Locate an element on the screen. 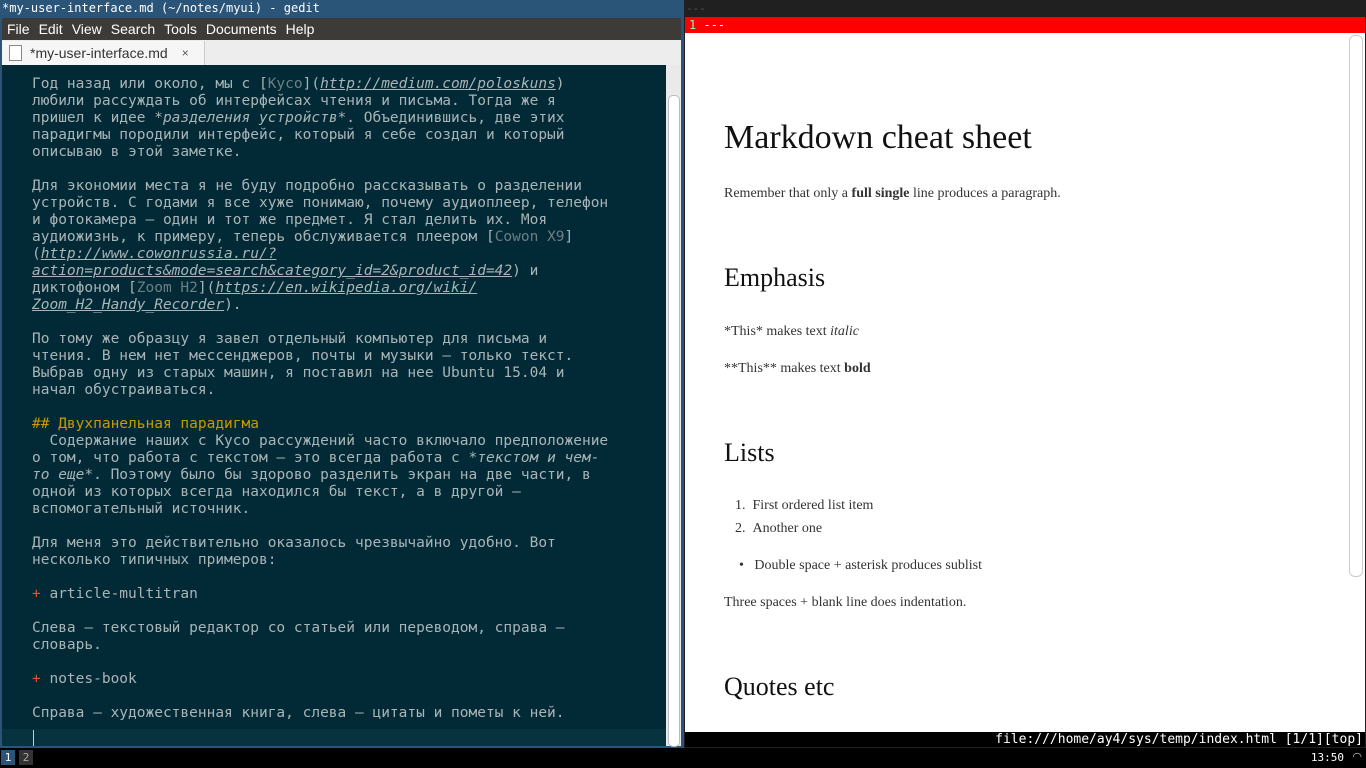 This screenshot has width=1366, height=768. document-tab: *my-user-interface.md × is located at coordinates (103, 53).